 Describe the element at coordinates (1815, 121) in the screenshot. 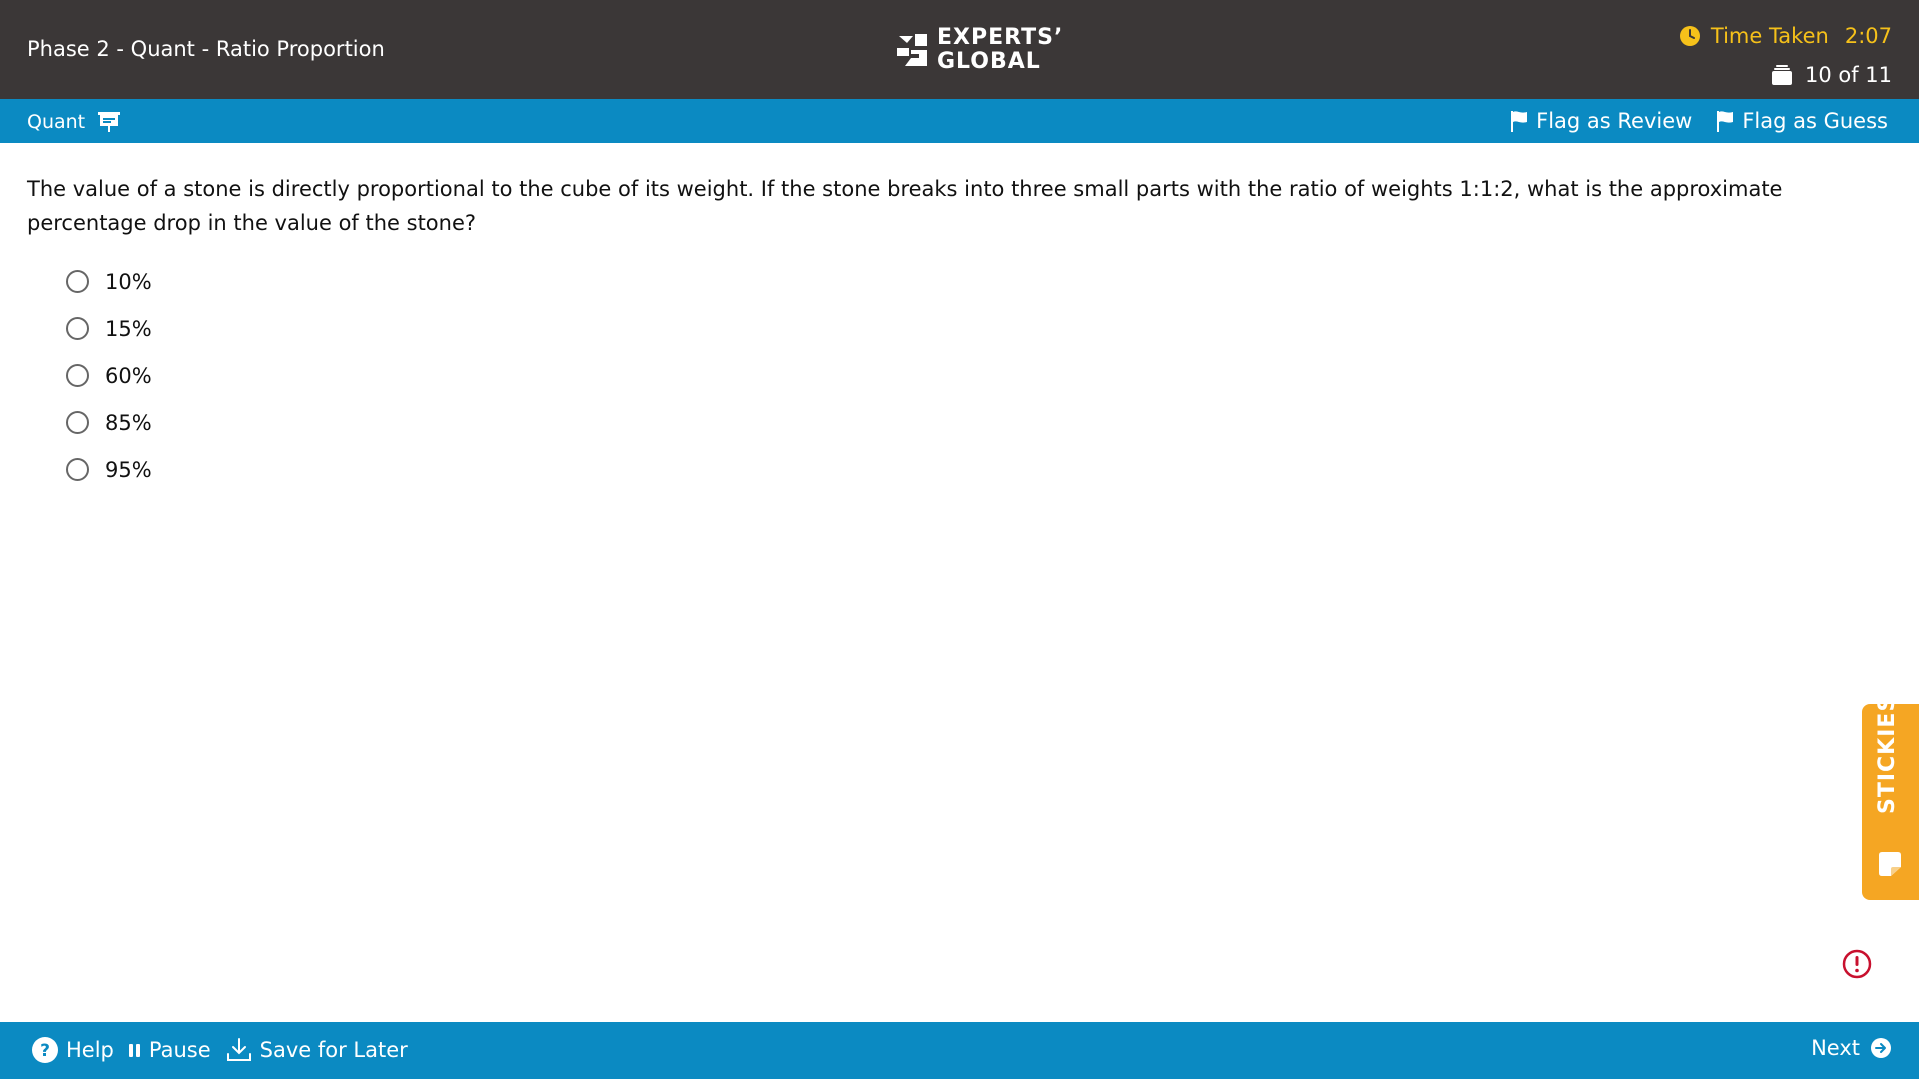

I see `flag-guess-label: Flag as Guess` at that location.